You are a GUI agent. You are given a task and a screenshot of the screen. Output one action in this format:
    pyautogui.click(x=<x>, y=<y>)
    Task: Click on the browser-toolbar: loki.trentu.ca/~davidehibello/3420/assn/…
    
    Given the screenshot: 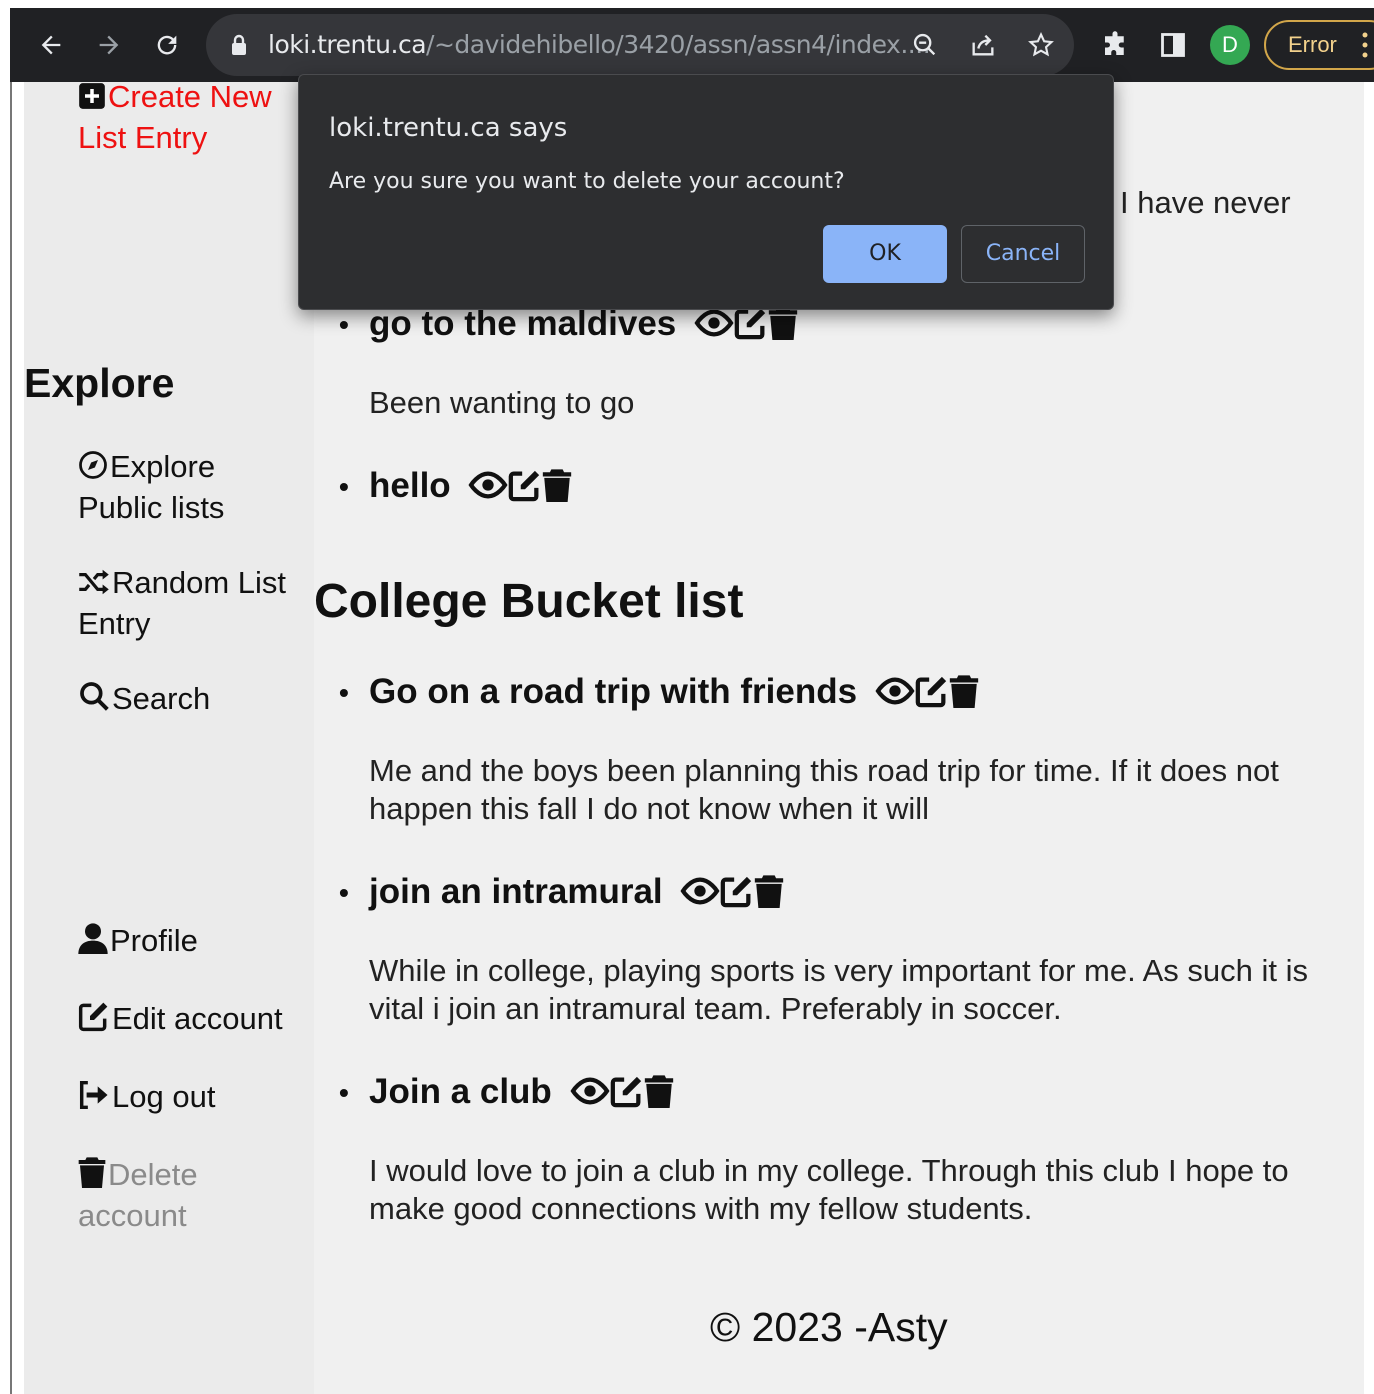 What is the action you would take?
    pyautogui.click(x=692, y=45)
    